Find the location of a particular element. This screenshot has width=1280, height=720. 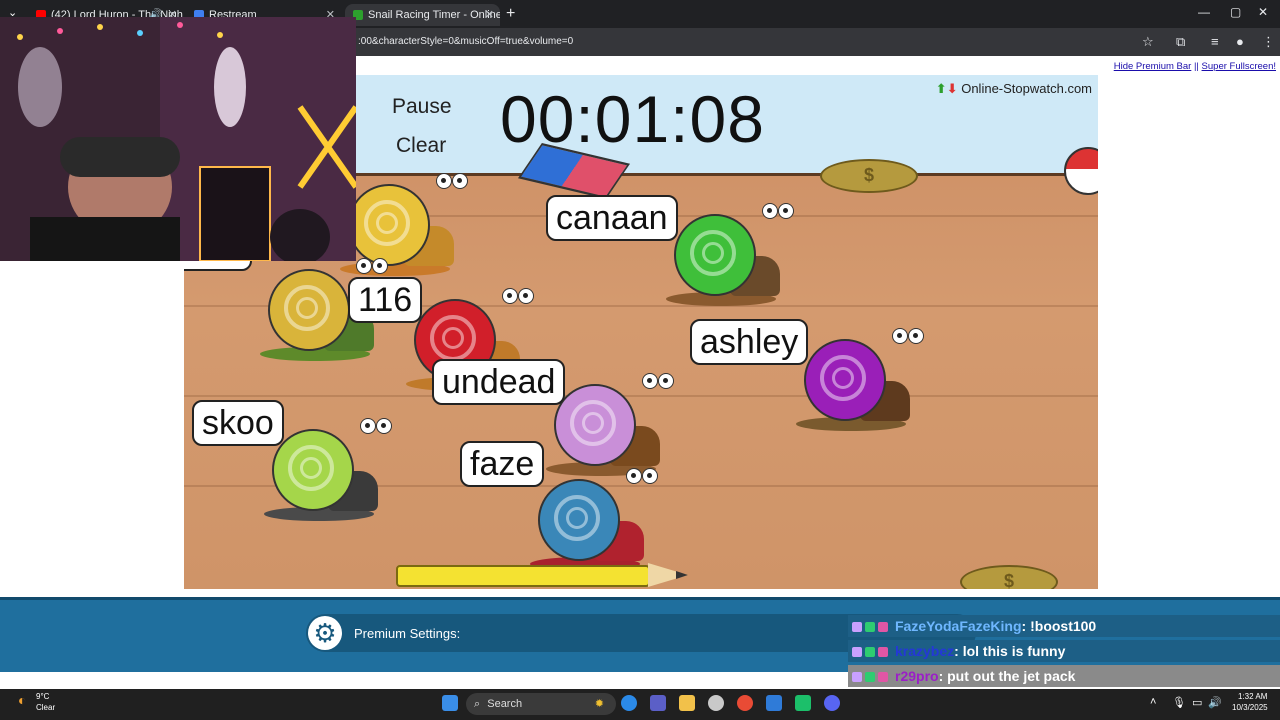

tab-snail-racing-timer: Snail Racing Timer - Online St ✕ is located at coordinates (422, 15).